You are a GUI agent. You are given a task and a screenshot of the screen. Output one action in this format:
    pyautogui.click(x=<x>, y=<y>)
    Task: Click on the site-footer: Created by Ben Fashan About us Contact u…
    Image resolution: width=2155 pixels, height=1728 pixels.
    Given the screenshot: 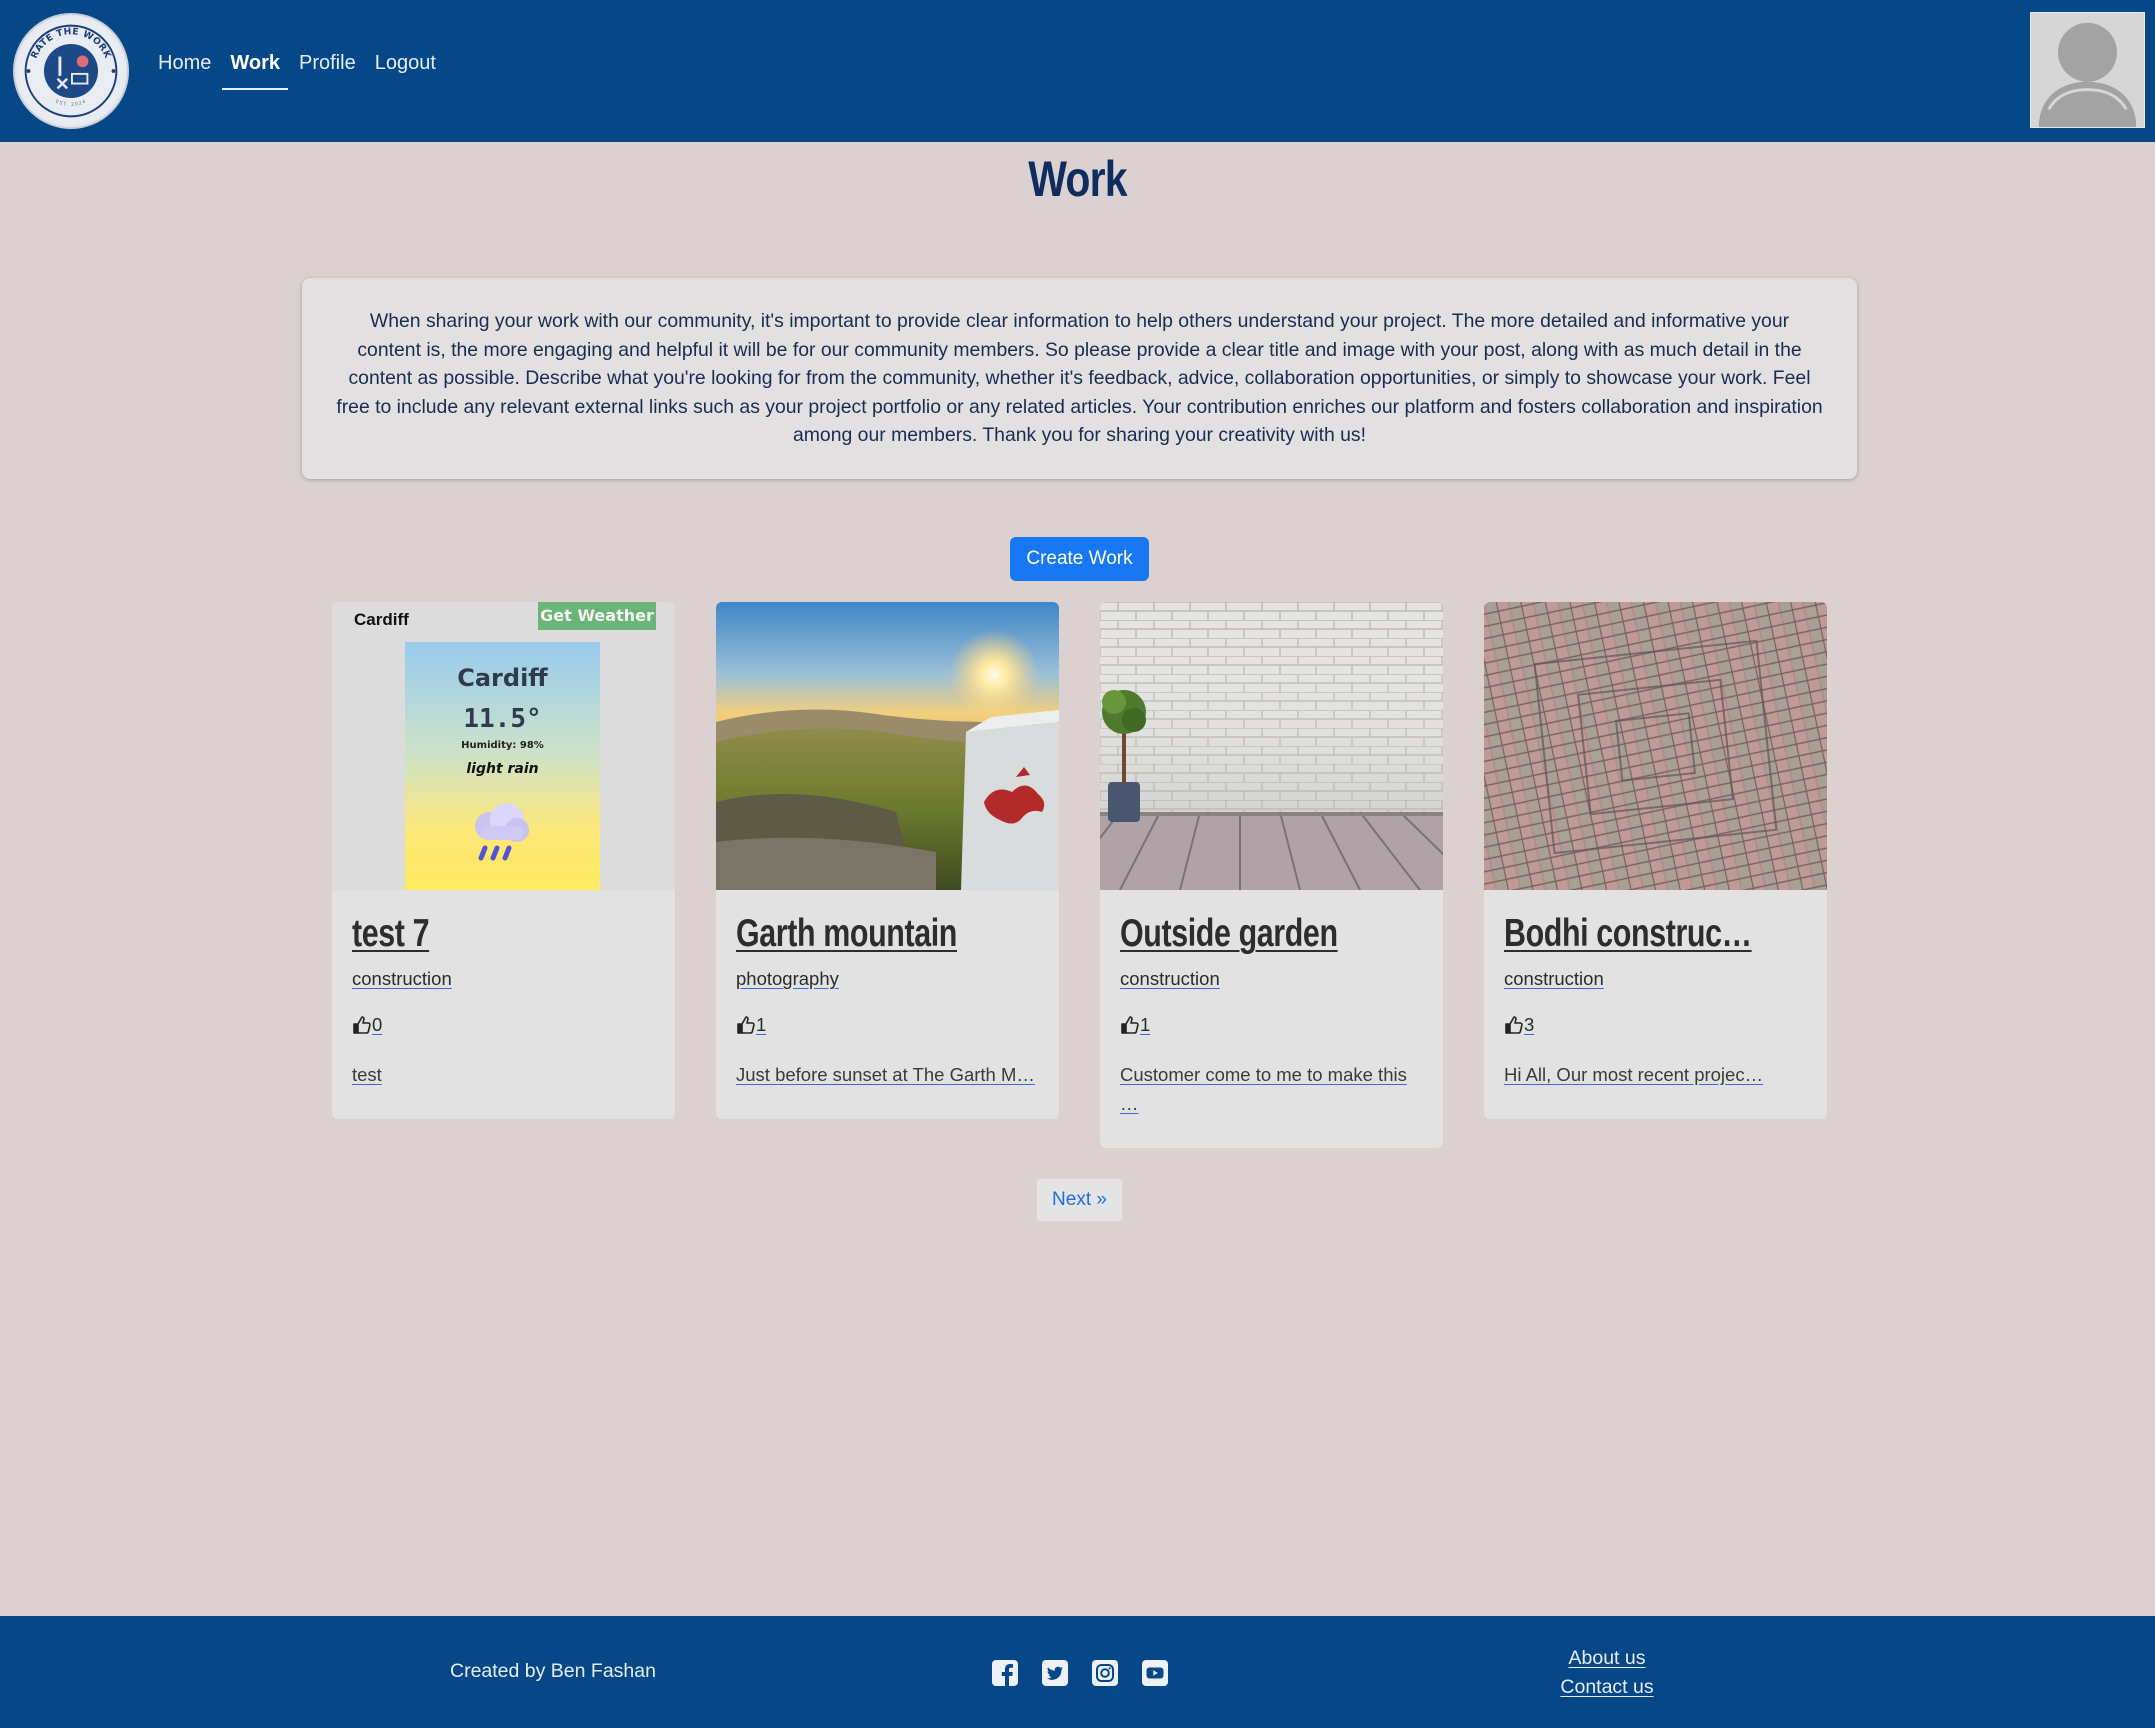 What is the action you would take?
    pyautogui.click(x=1077, y=1672)
    